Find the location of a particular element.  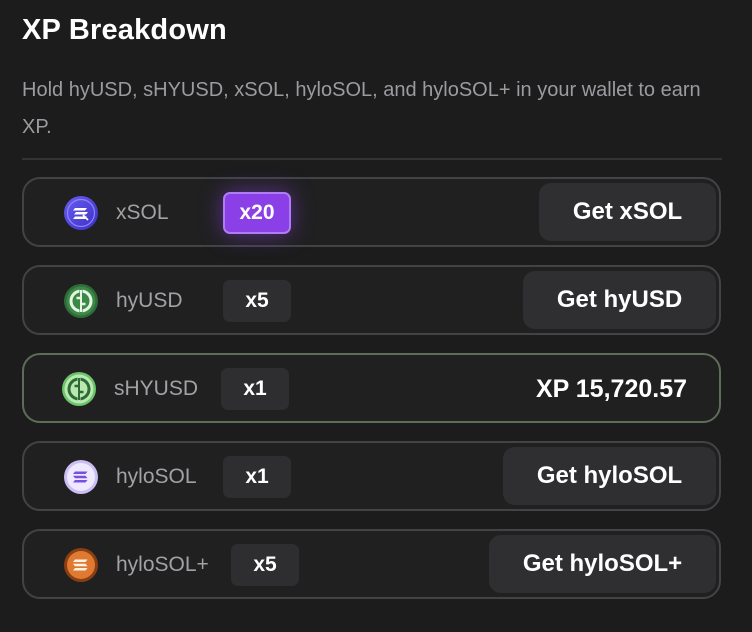

get-xsol-button: Get xSOL is located at coordinates (627, 212).